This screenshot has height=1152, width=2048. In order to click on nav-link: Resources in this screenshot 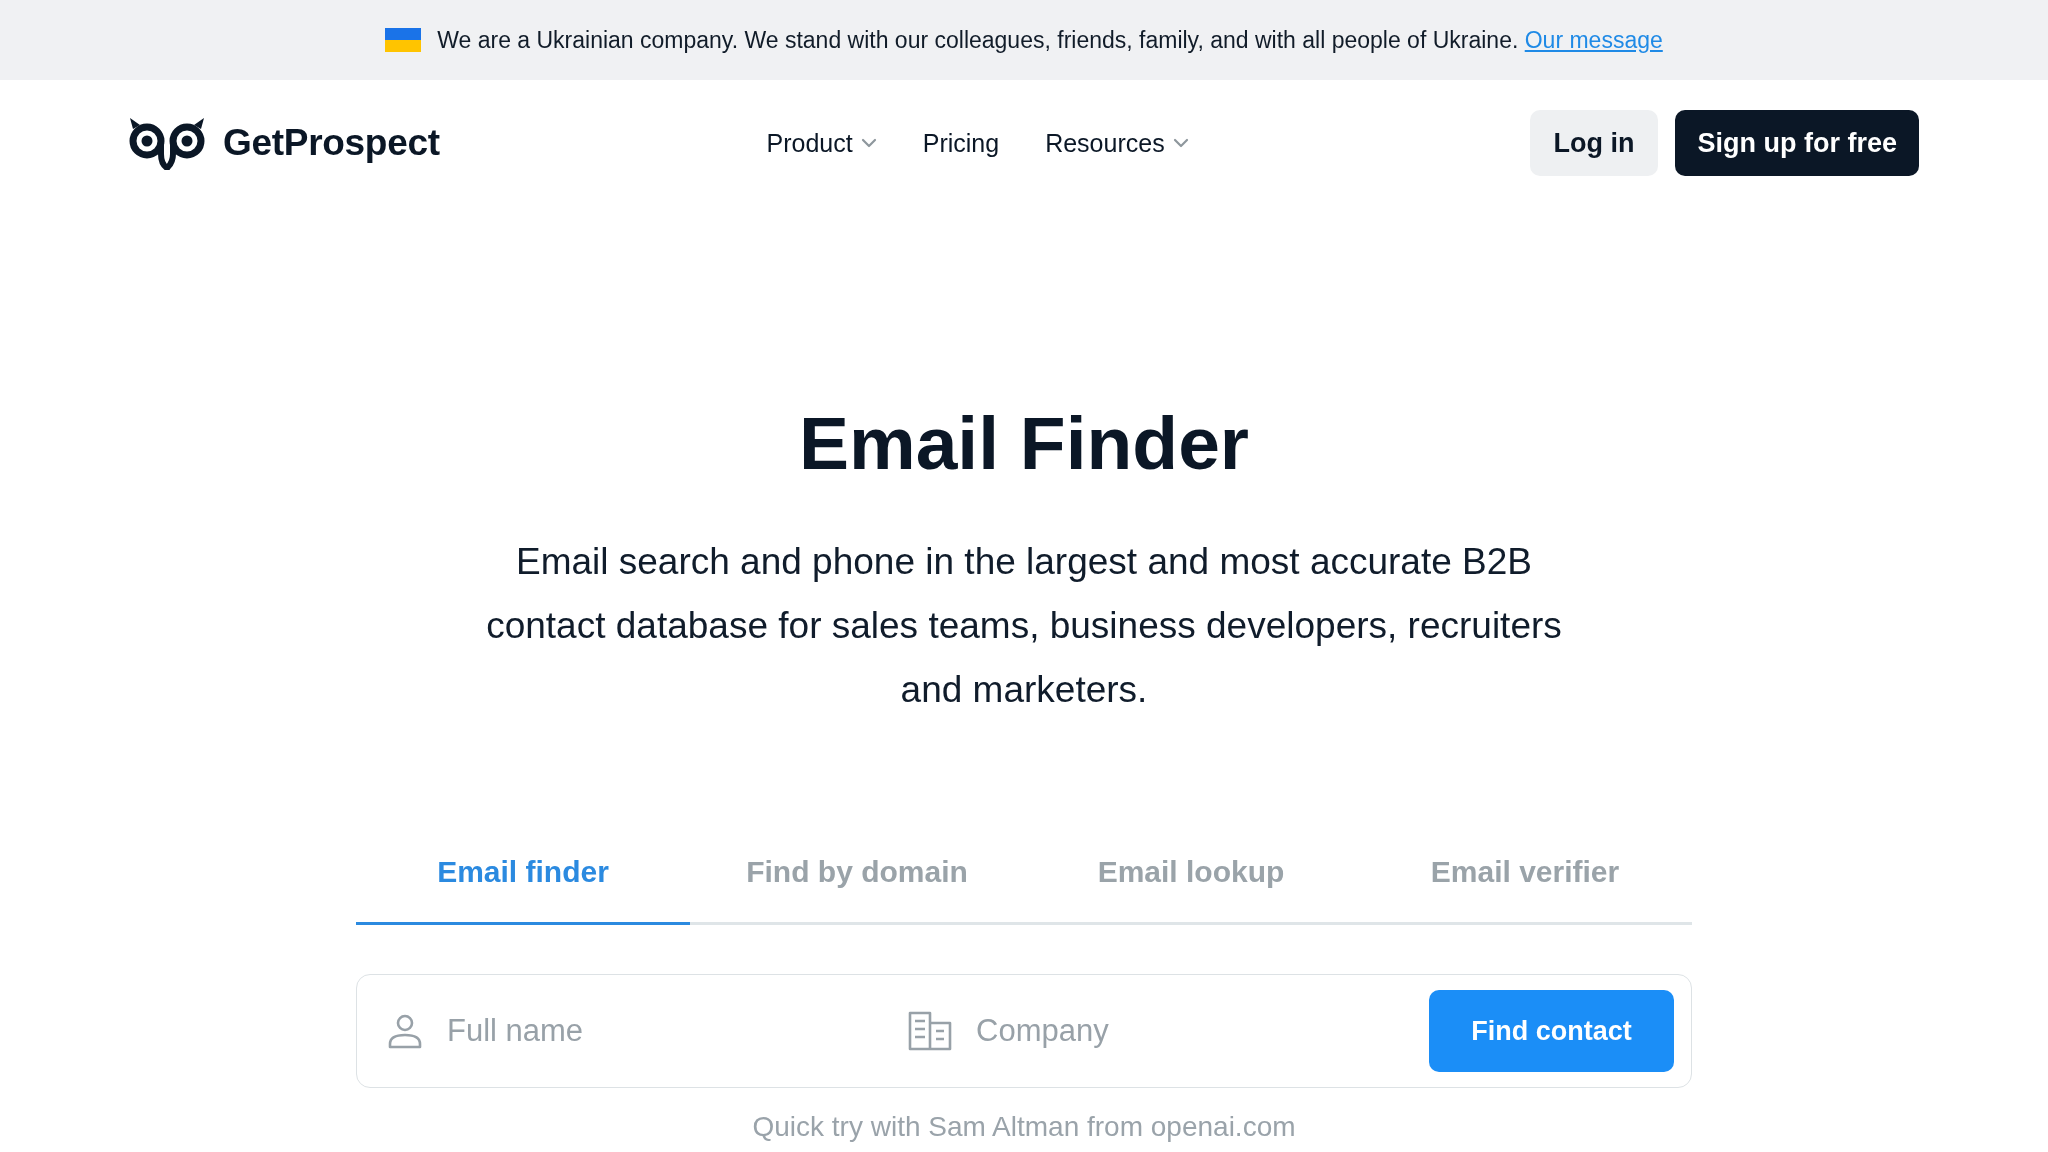, I will do `click(1117, 143)`.